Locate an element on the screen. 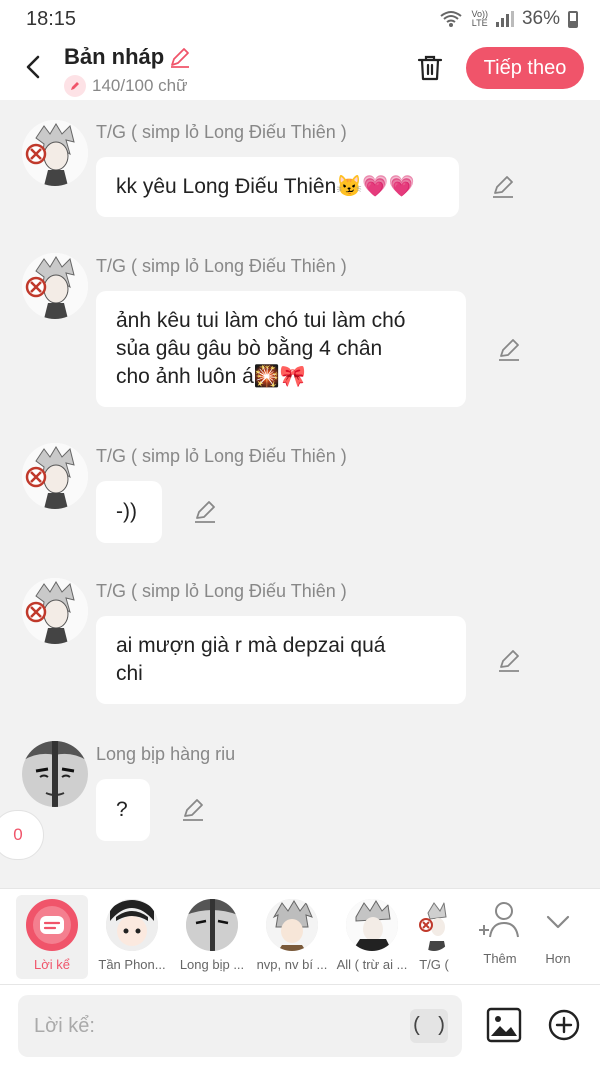  image-icon is located at coordinates (504, 1025).